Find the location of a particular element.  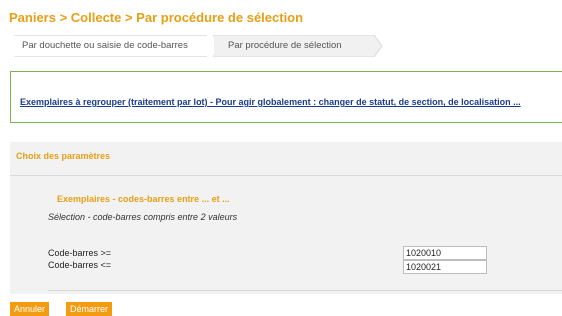

tab-barcode-scan: Par douchette ou saisie de code-barres is located at coordinates (118, 46).